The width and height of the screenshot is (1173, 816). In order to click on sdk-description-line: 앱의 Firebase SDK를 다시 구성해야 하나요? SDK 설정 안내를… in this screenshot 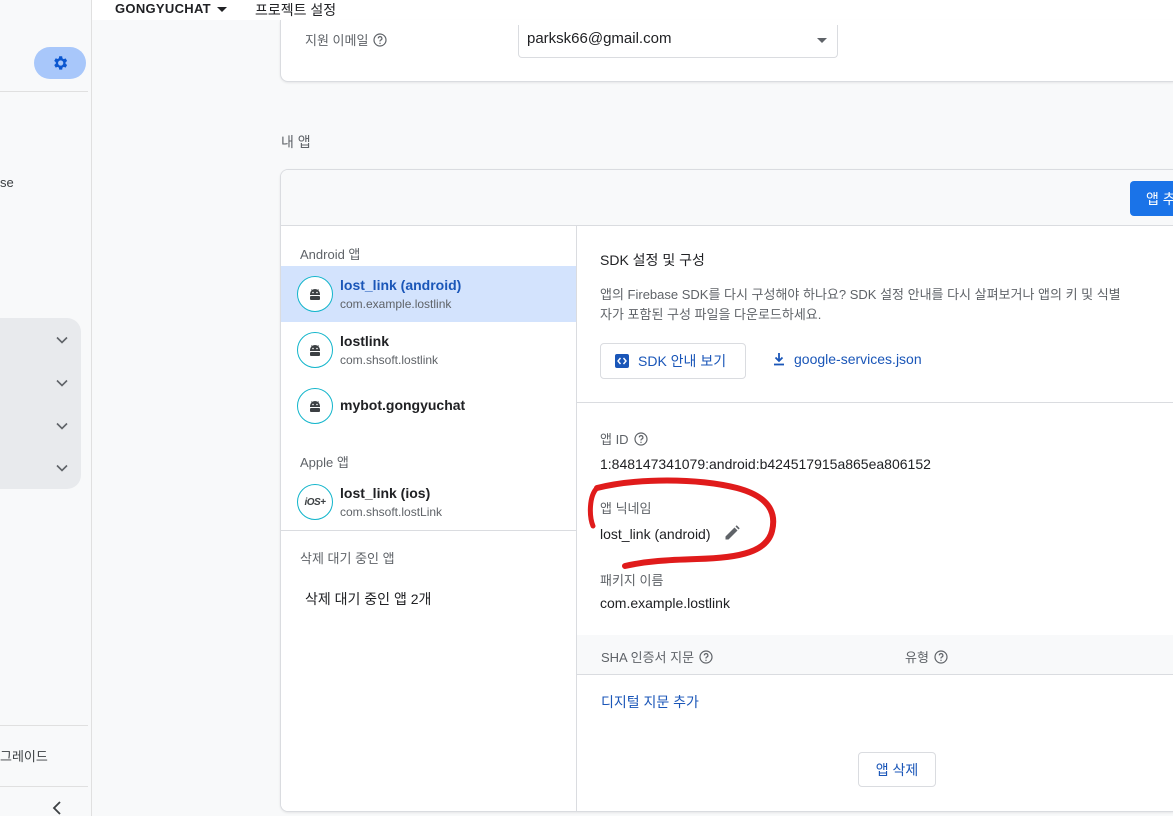, I will do `click(860, 294)`.